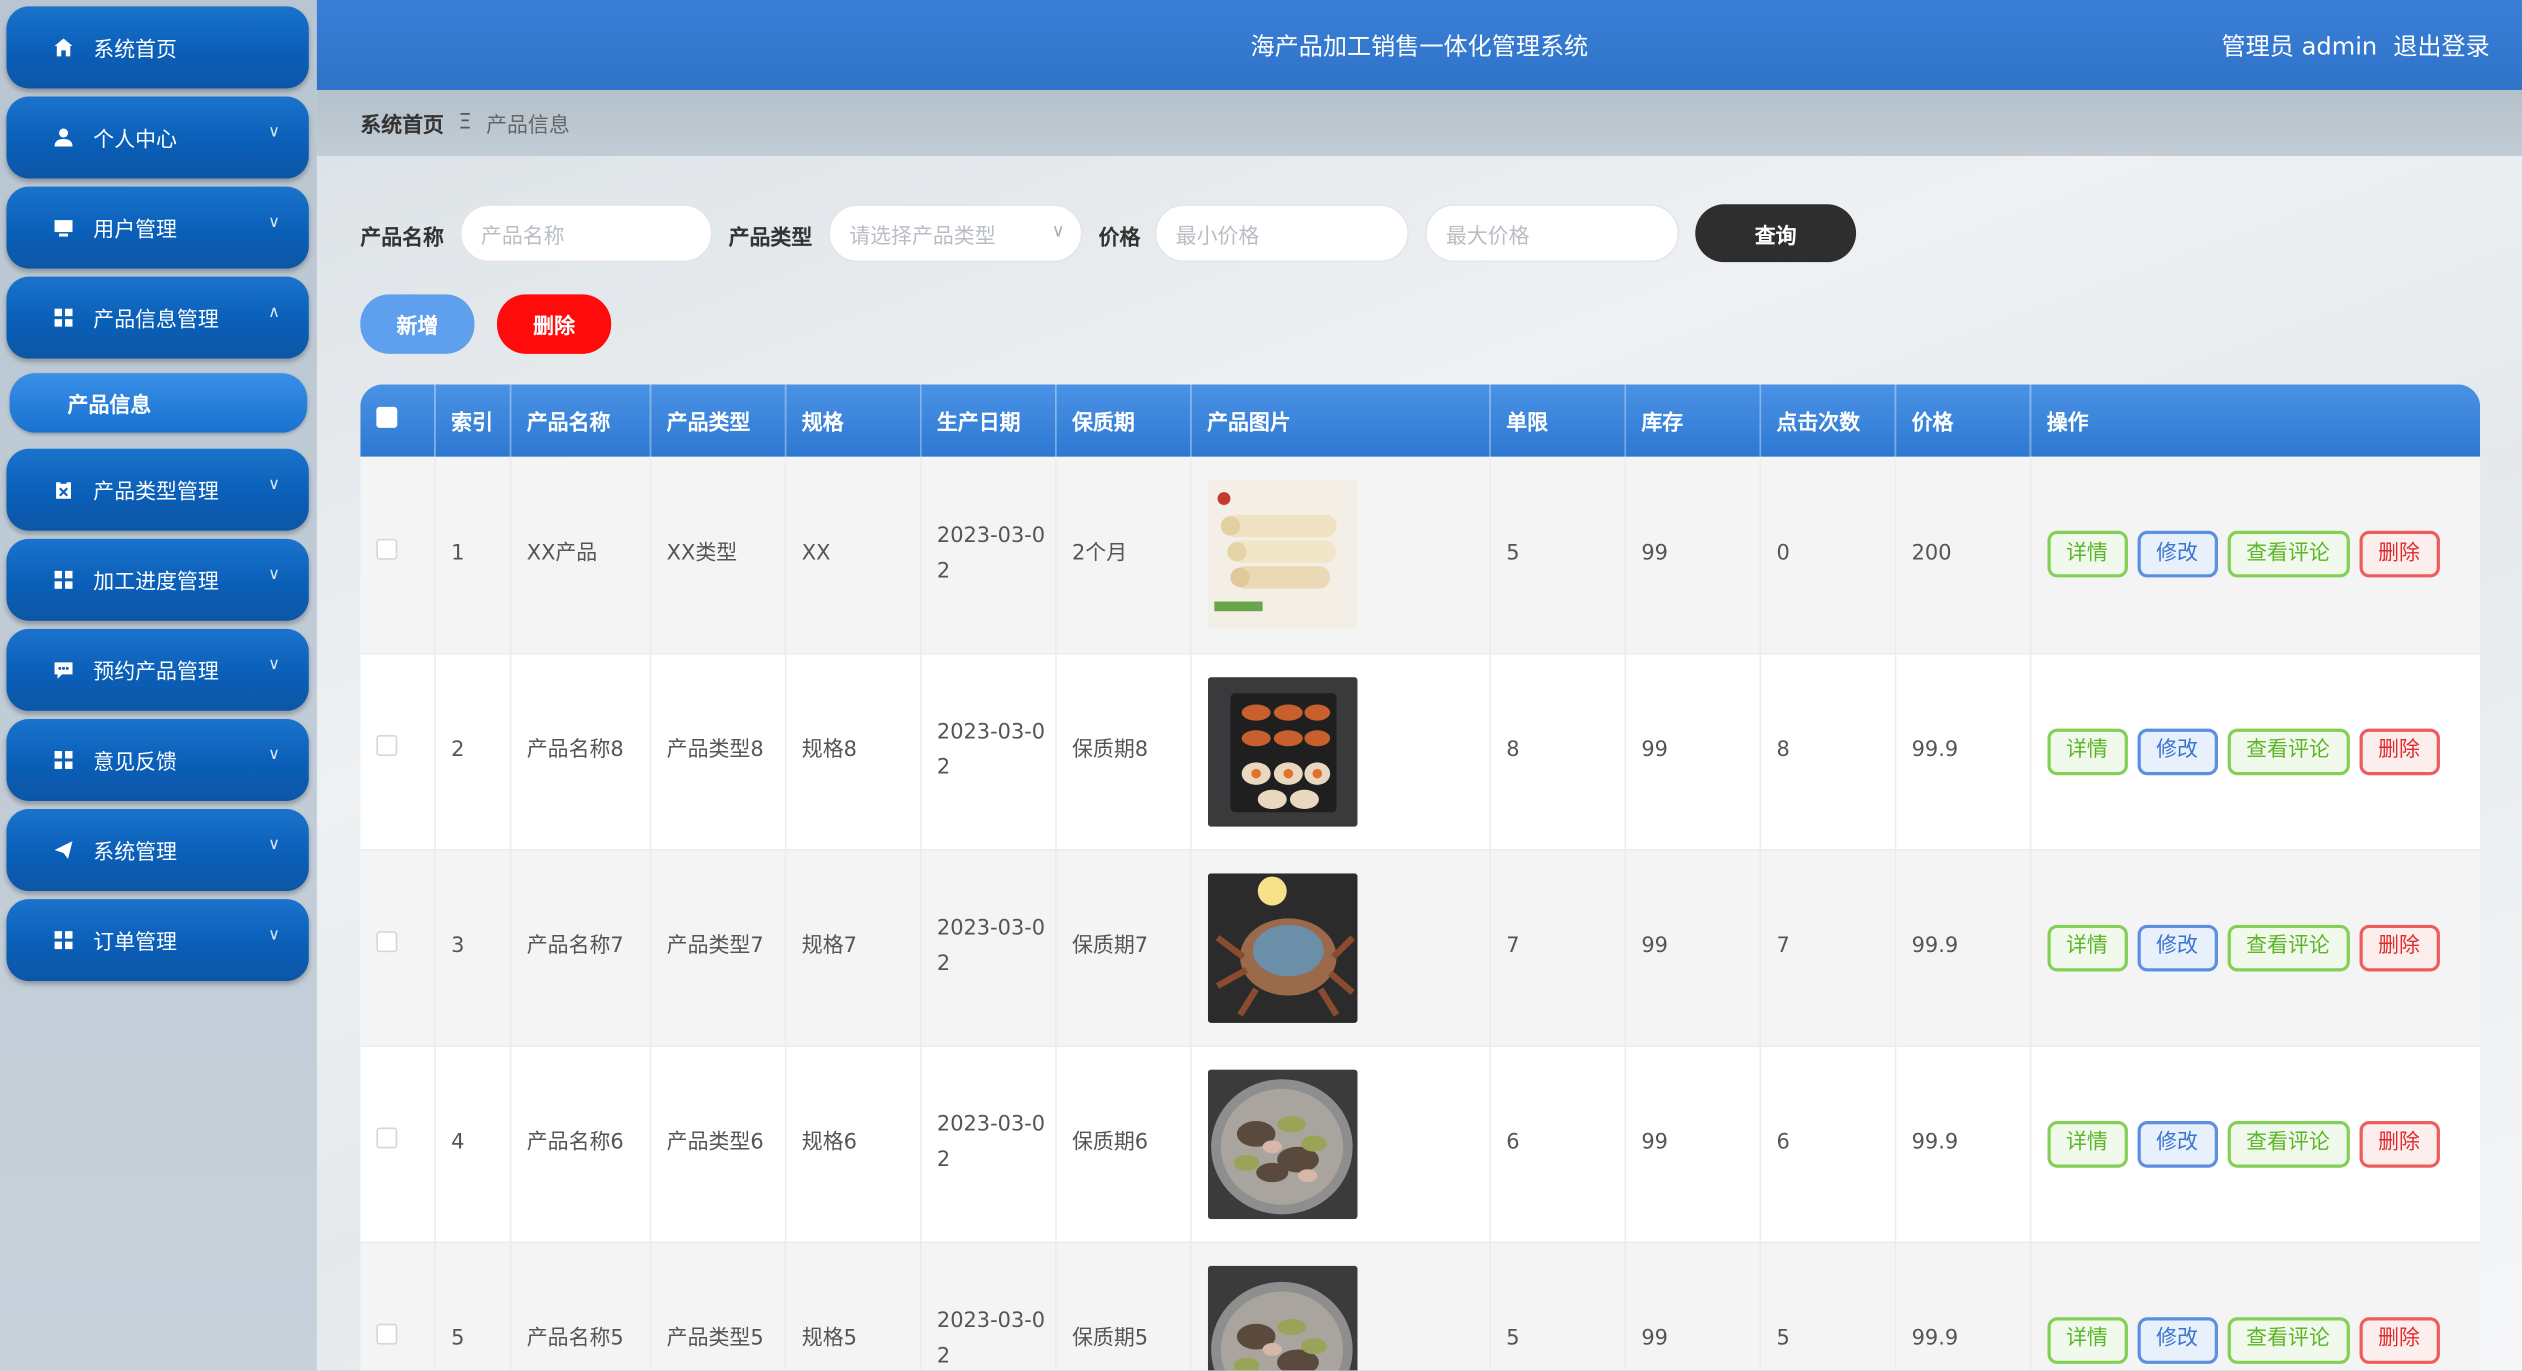 The height and width of the screenshot is (1371, 2522). What do you see at coordinates (852, 752) in the screenshot?
I see `cell-spec: 规格8` at bounding box center [852, 752].